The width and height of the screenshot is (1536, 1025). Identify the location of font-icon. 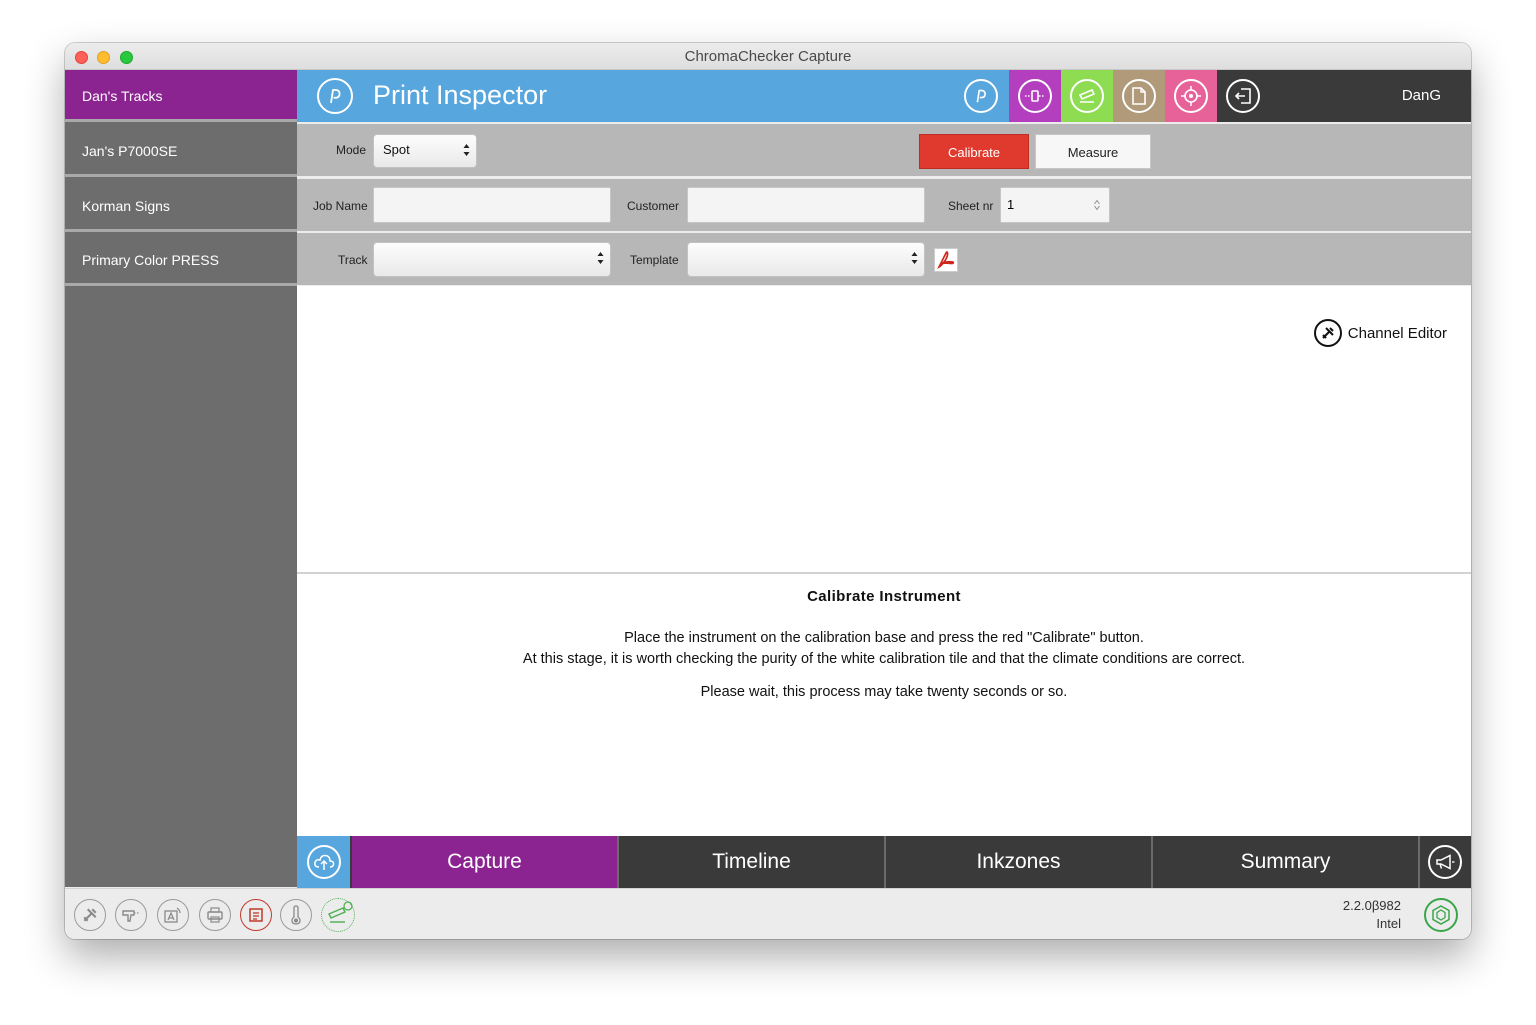
(173, 915).